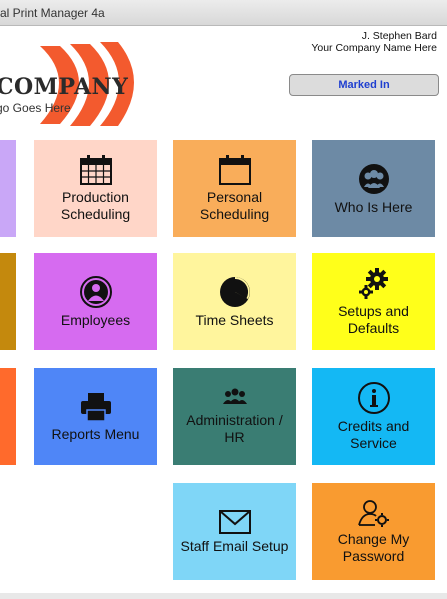  What do you see at coordinates (52, 13) in the screenshot?
I see `window-title: ital Print Manager 4a` at bounding box center [52, 13].